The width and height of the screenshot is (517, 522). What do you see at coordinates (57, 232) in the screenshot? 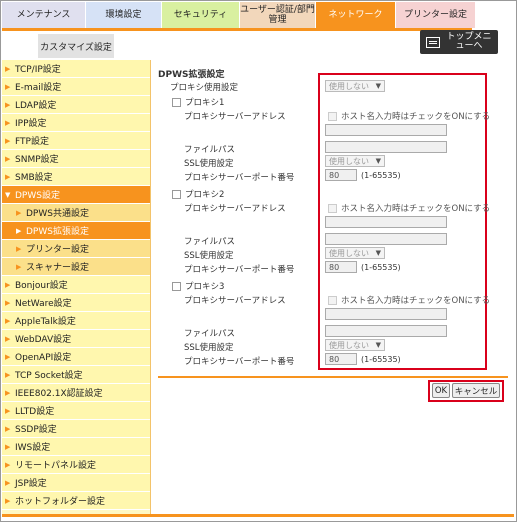
I see `sidebar-item-label: DPWS拡張設定` at bounding box center [57, 232].